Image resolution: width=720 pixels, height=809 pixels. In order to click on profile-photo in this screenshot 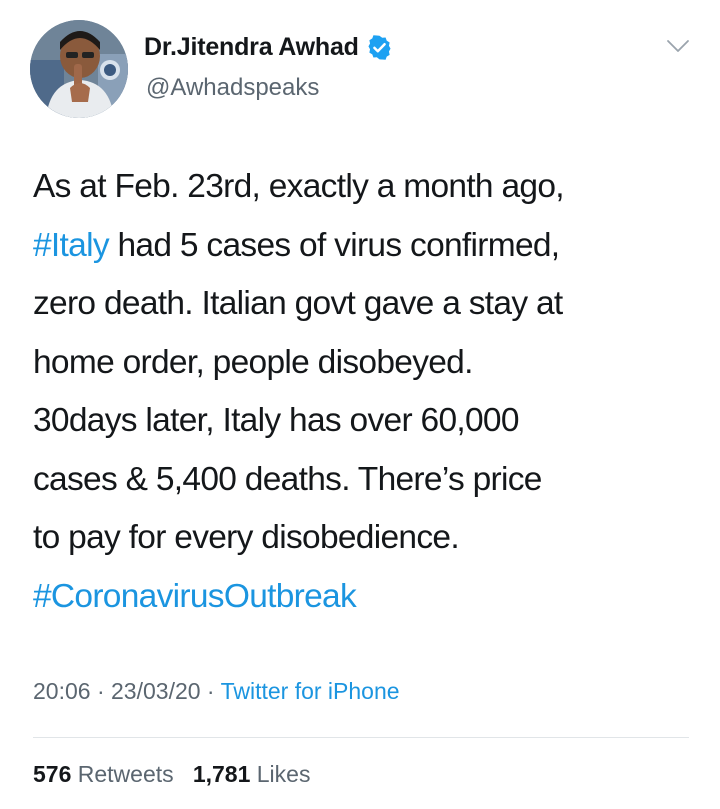, I will do `click(79, 69)`.